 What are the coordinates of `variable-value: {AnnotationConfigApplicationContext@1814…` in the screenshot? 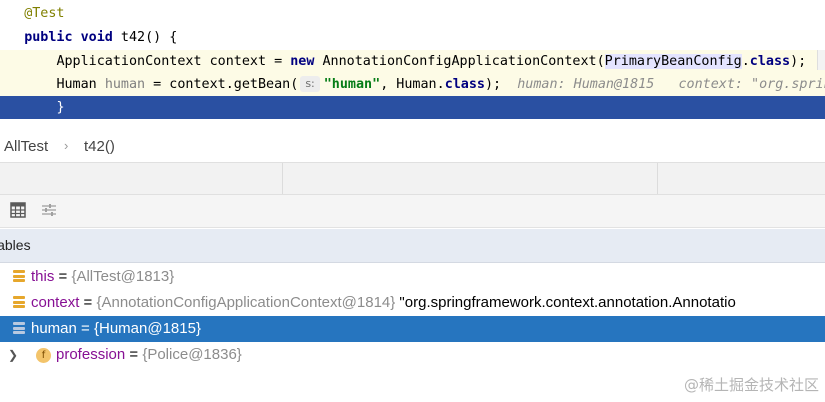 It's located at (246, 302).